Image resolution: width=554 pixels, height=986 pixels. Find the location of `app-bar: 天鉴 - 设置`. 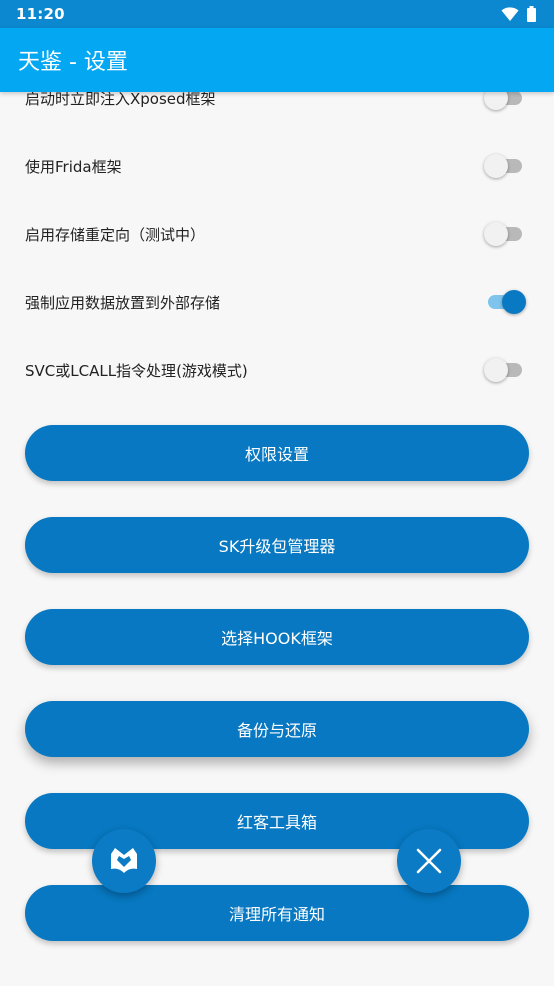

app-bar: 天鉴 - 设置 is located at coordinates (277, 60).